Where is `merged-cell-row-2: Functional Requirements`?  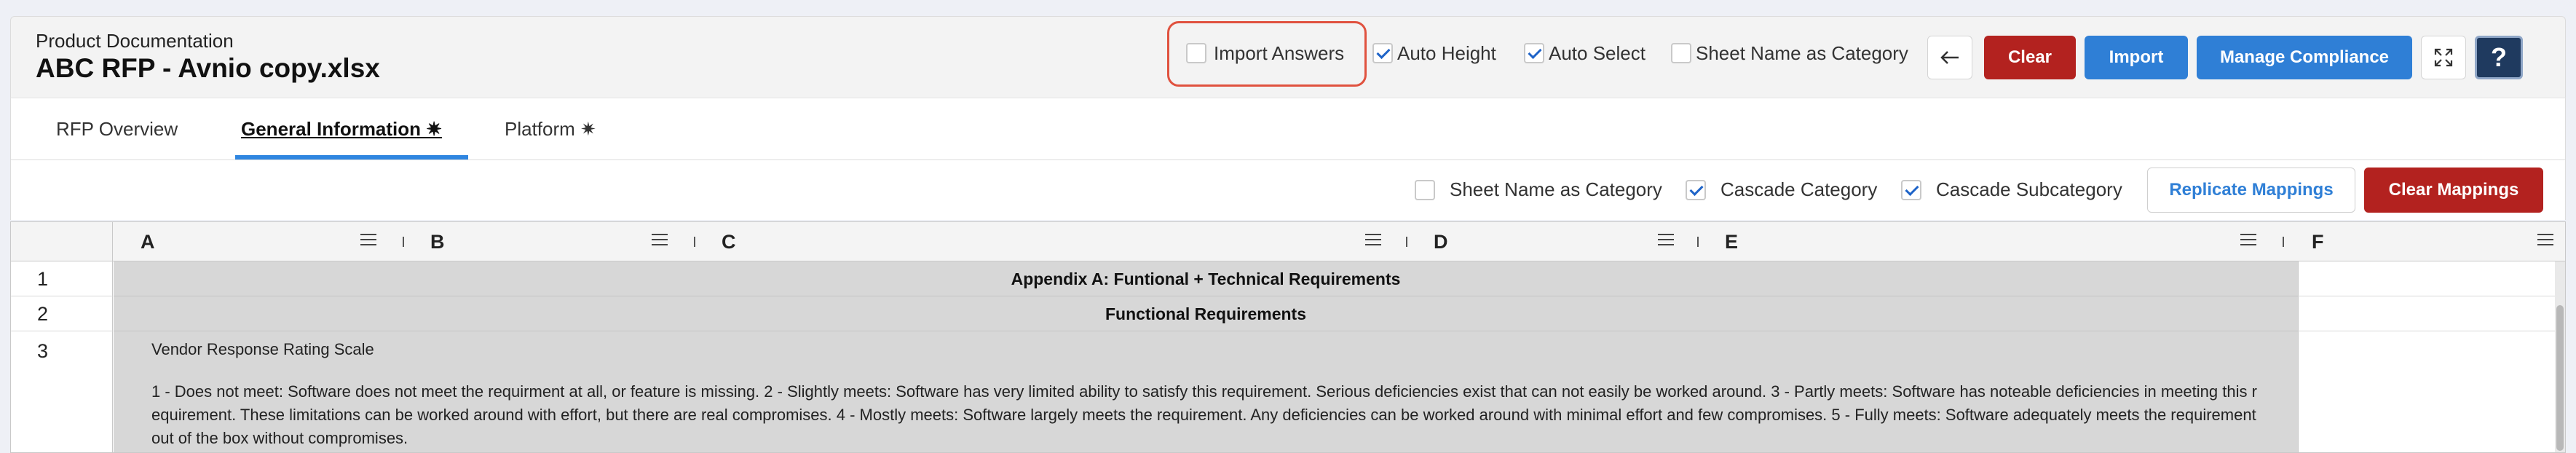
merged-cell-row-2: Functional Requirements is located at coordinates (1206, 313).